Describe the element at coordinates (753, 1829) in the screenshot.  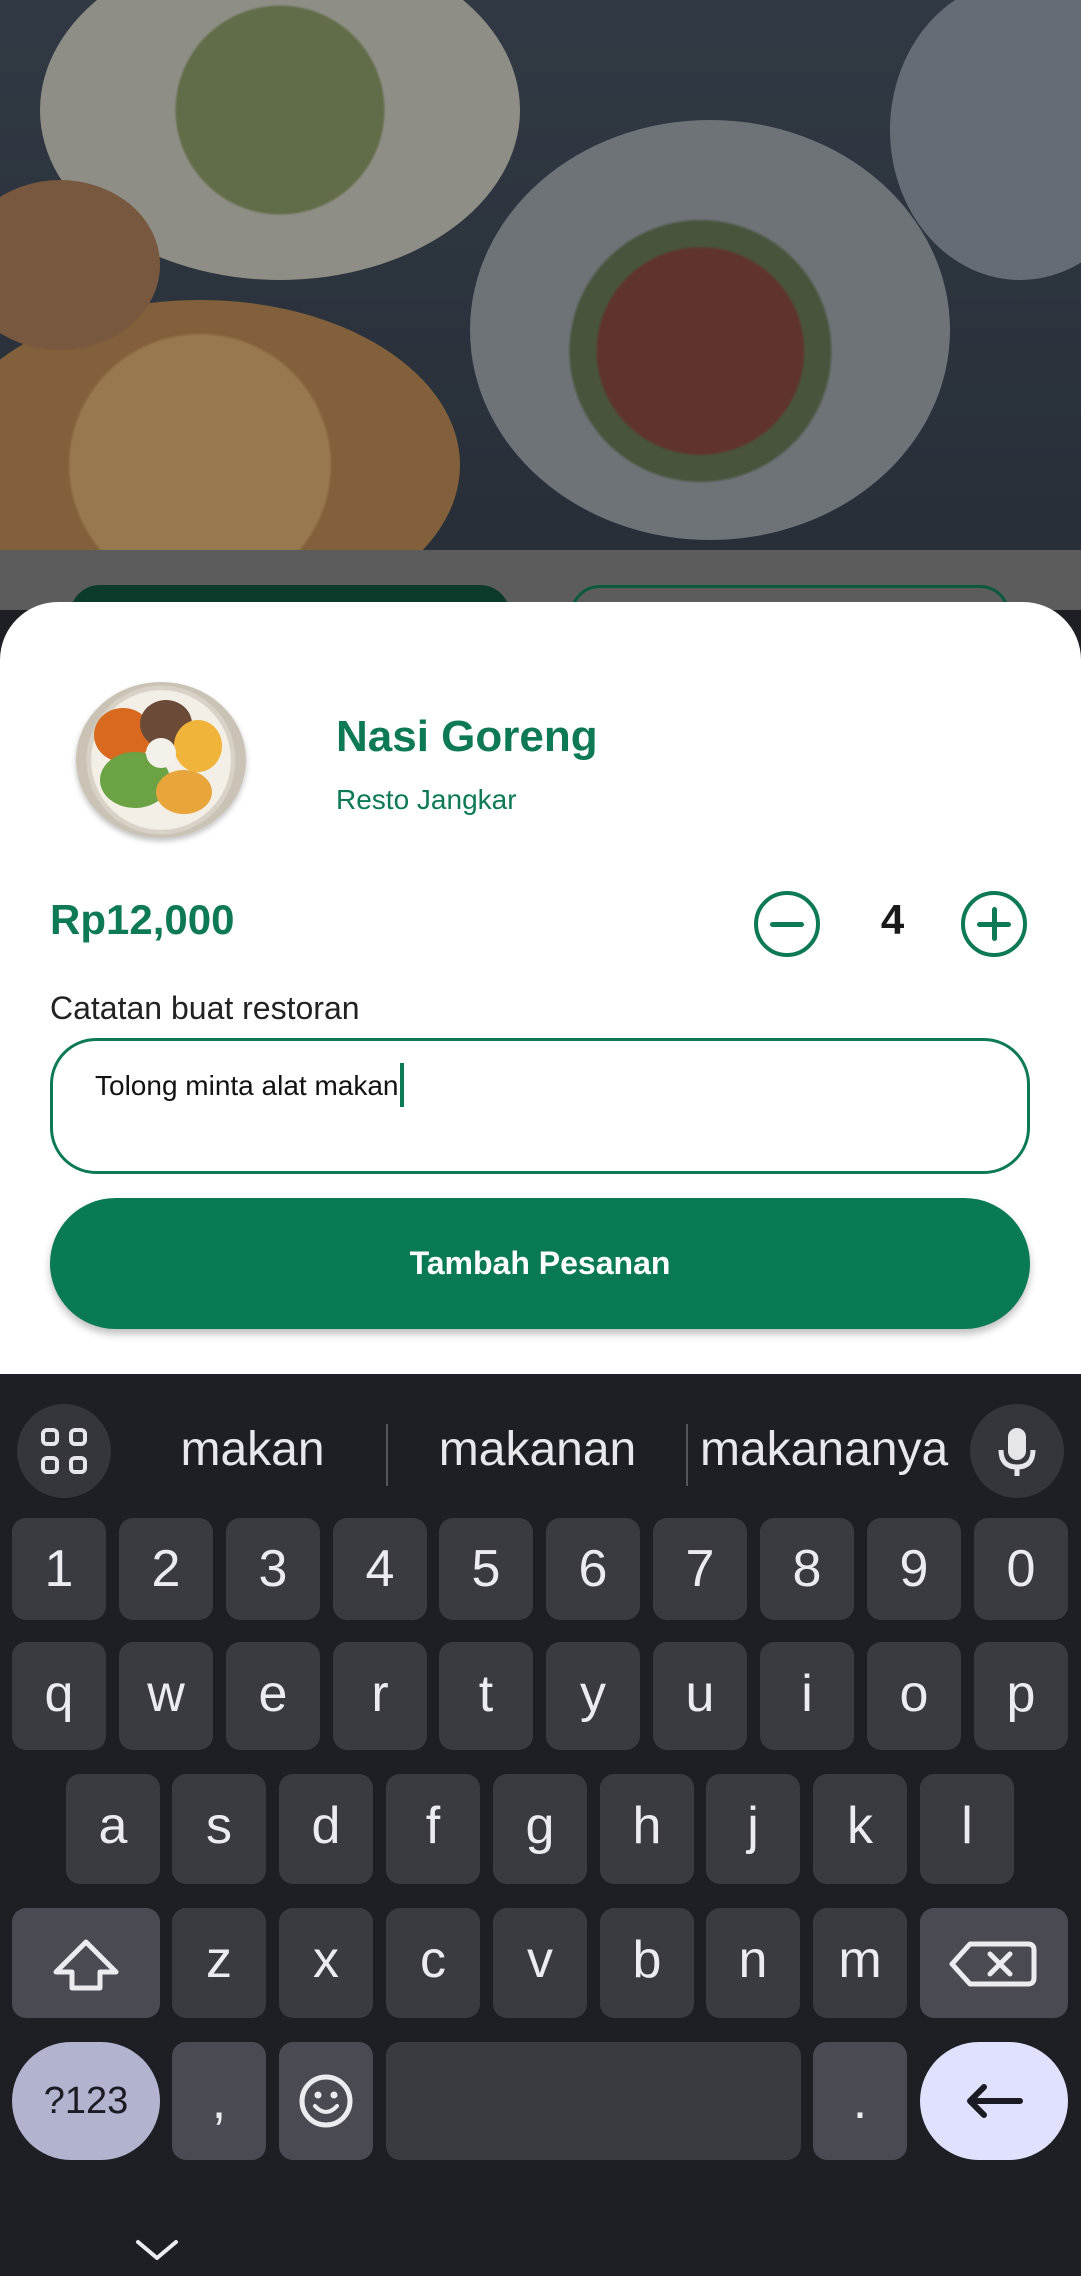
I see `key-j: j` at that location.